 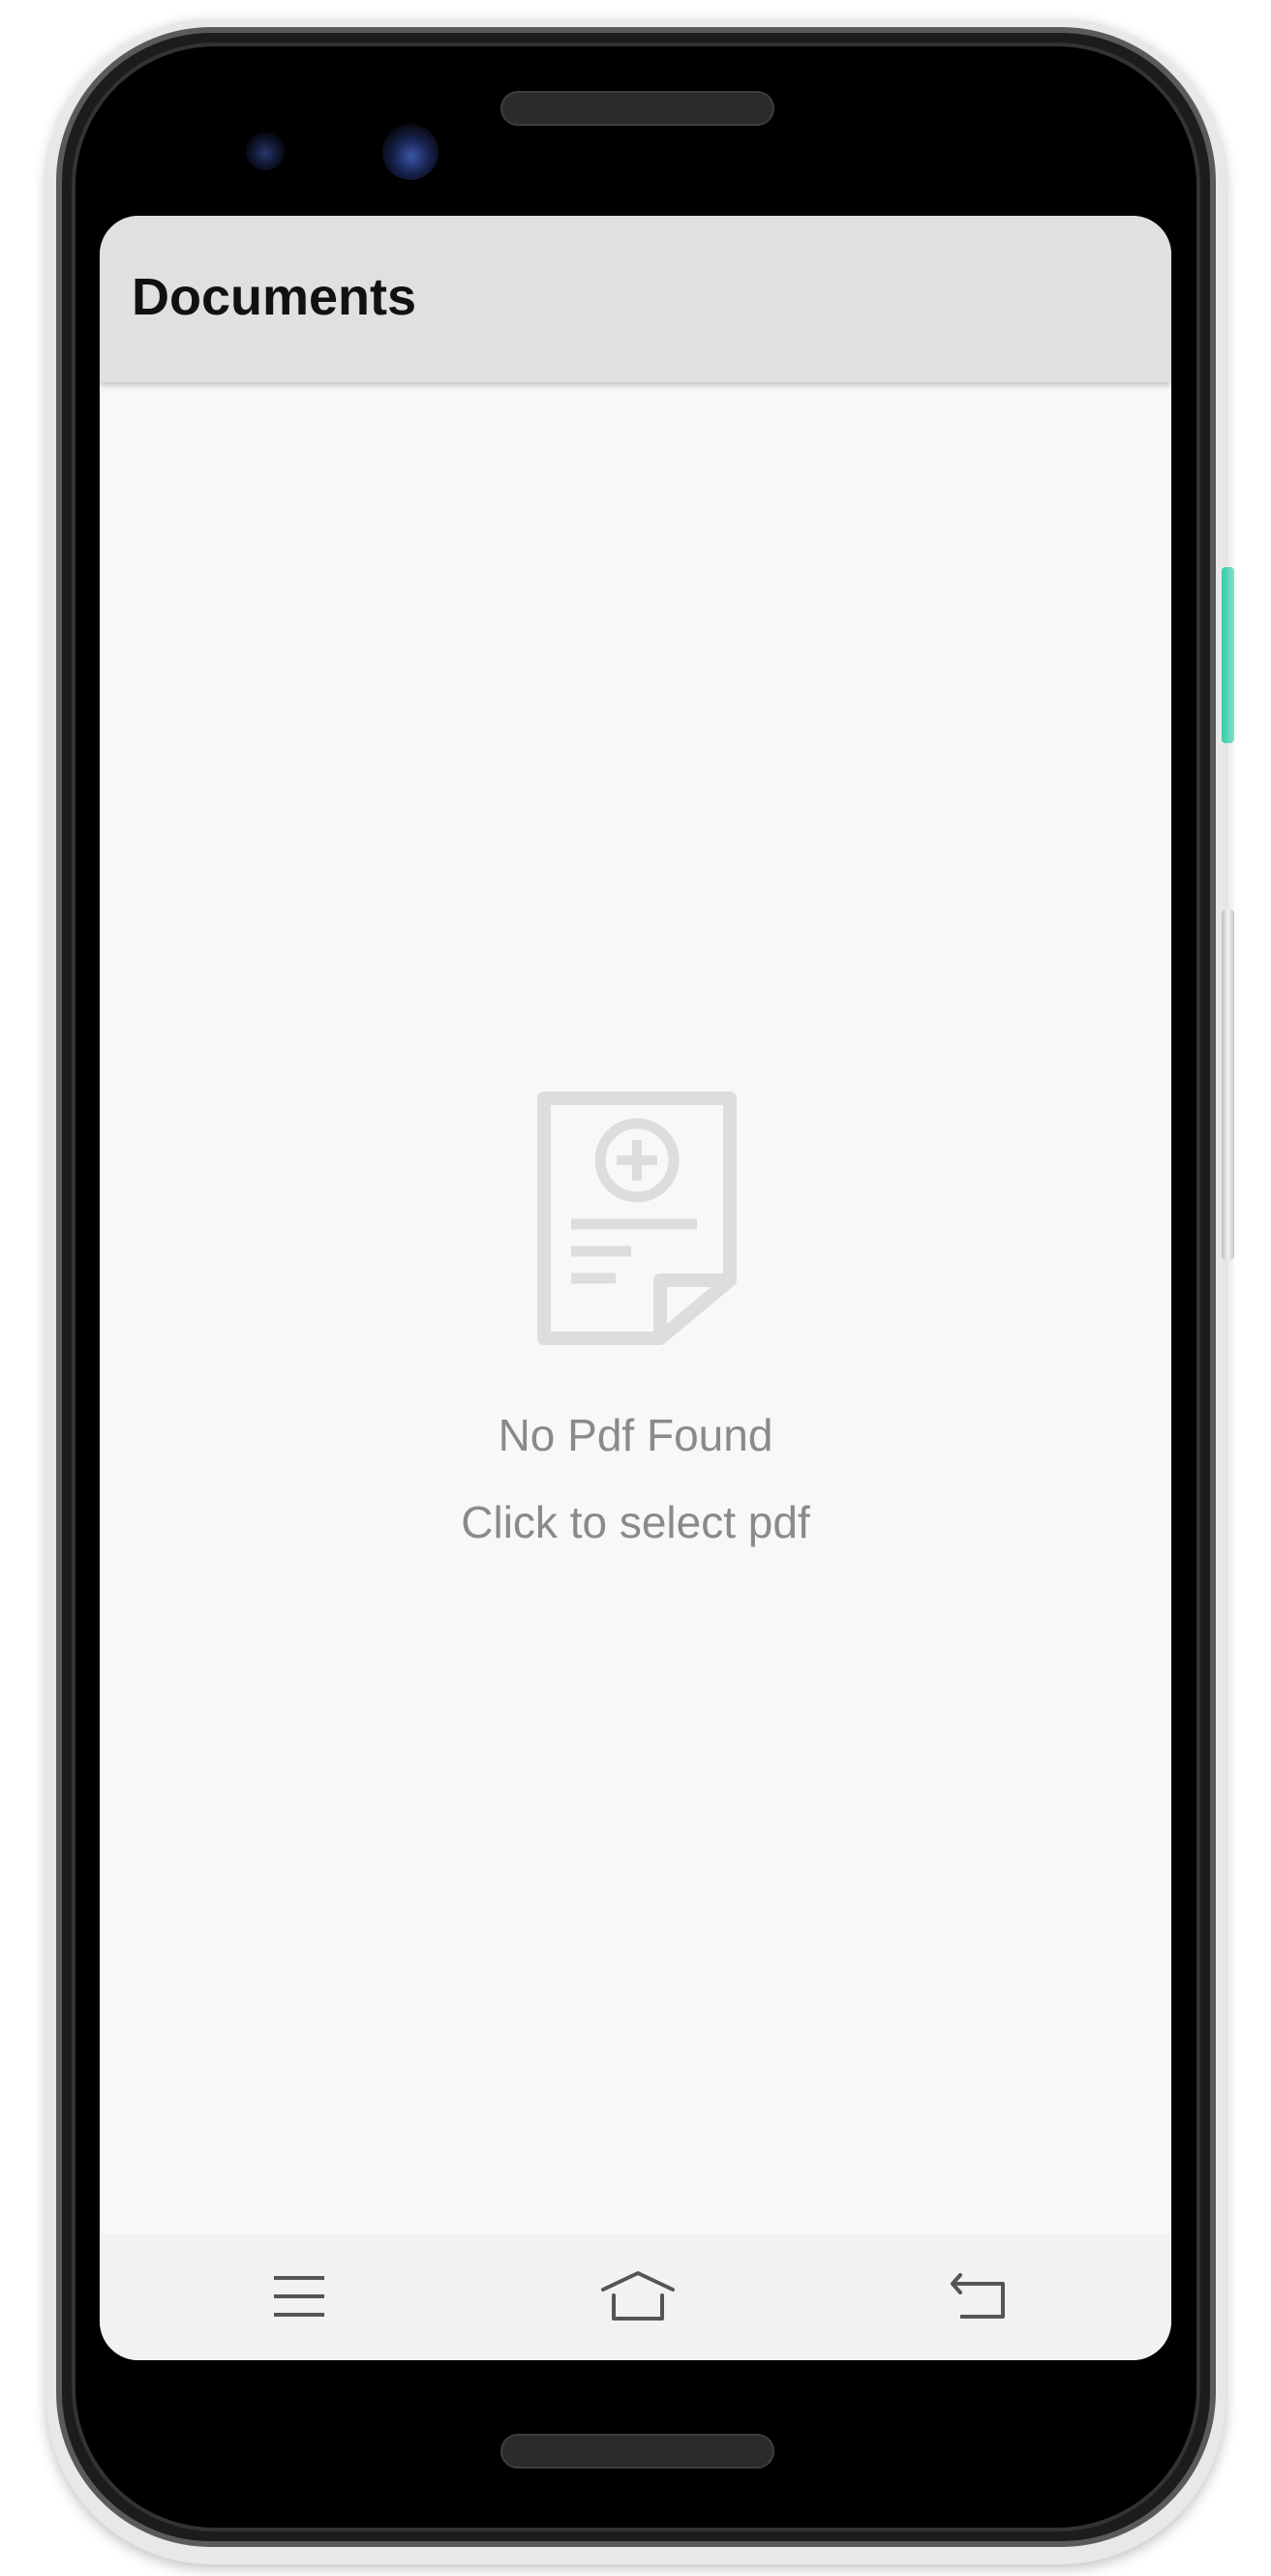 I want to click on menu-icon, so click(x=299, y=2296).